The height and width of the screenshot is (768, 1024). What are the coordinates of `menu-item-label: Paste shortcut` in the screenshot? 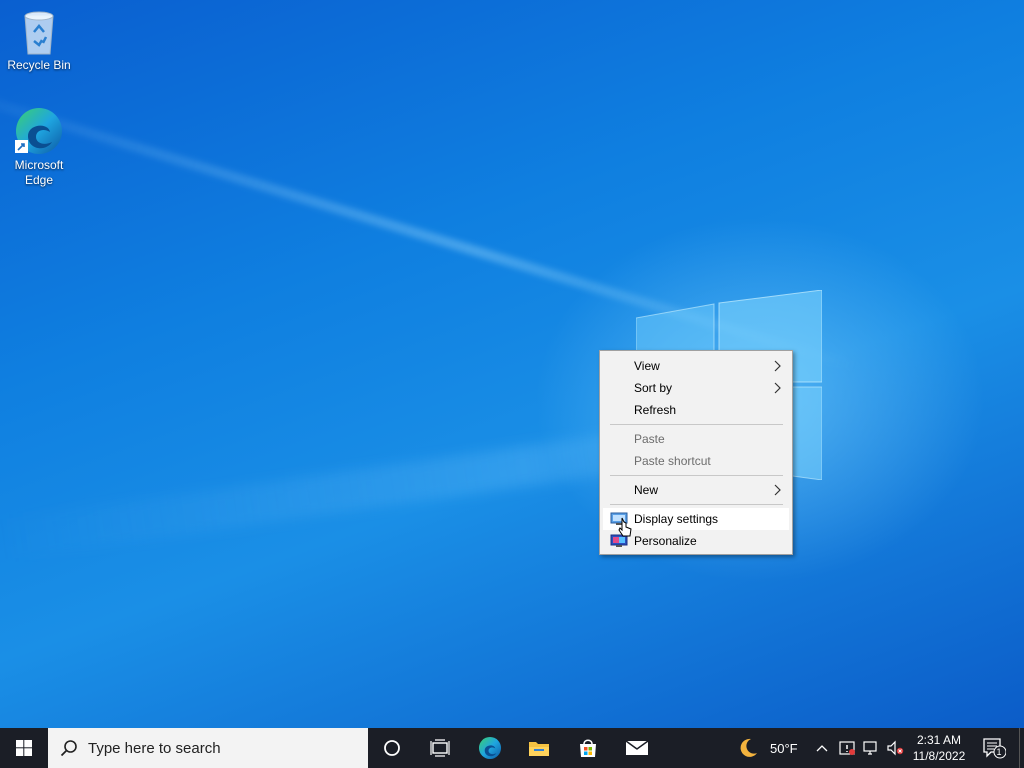 It's located at (672, 461).